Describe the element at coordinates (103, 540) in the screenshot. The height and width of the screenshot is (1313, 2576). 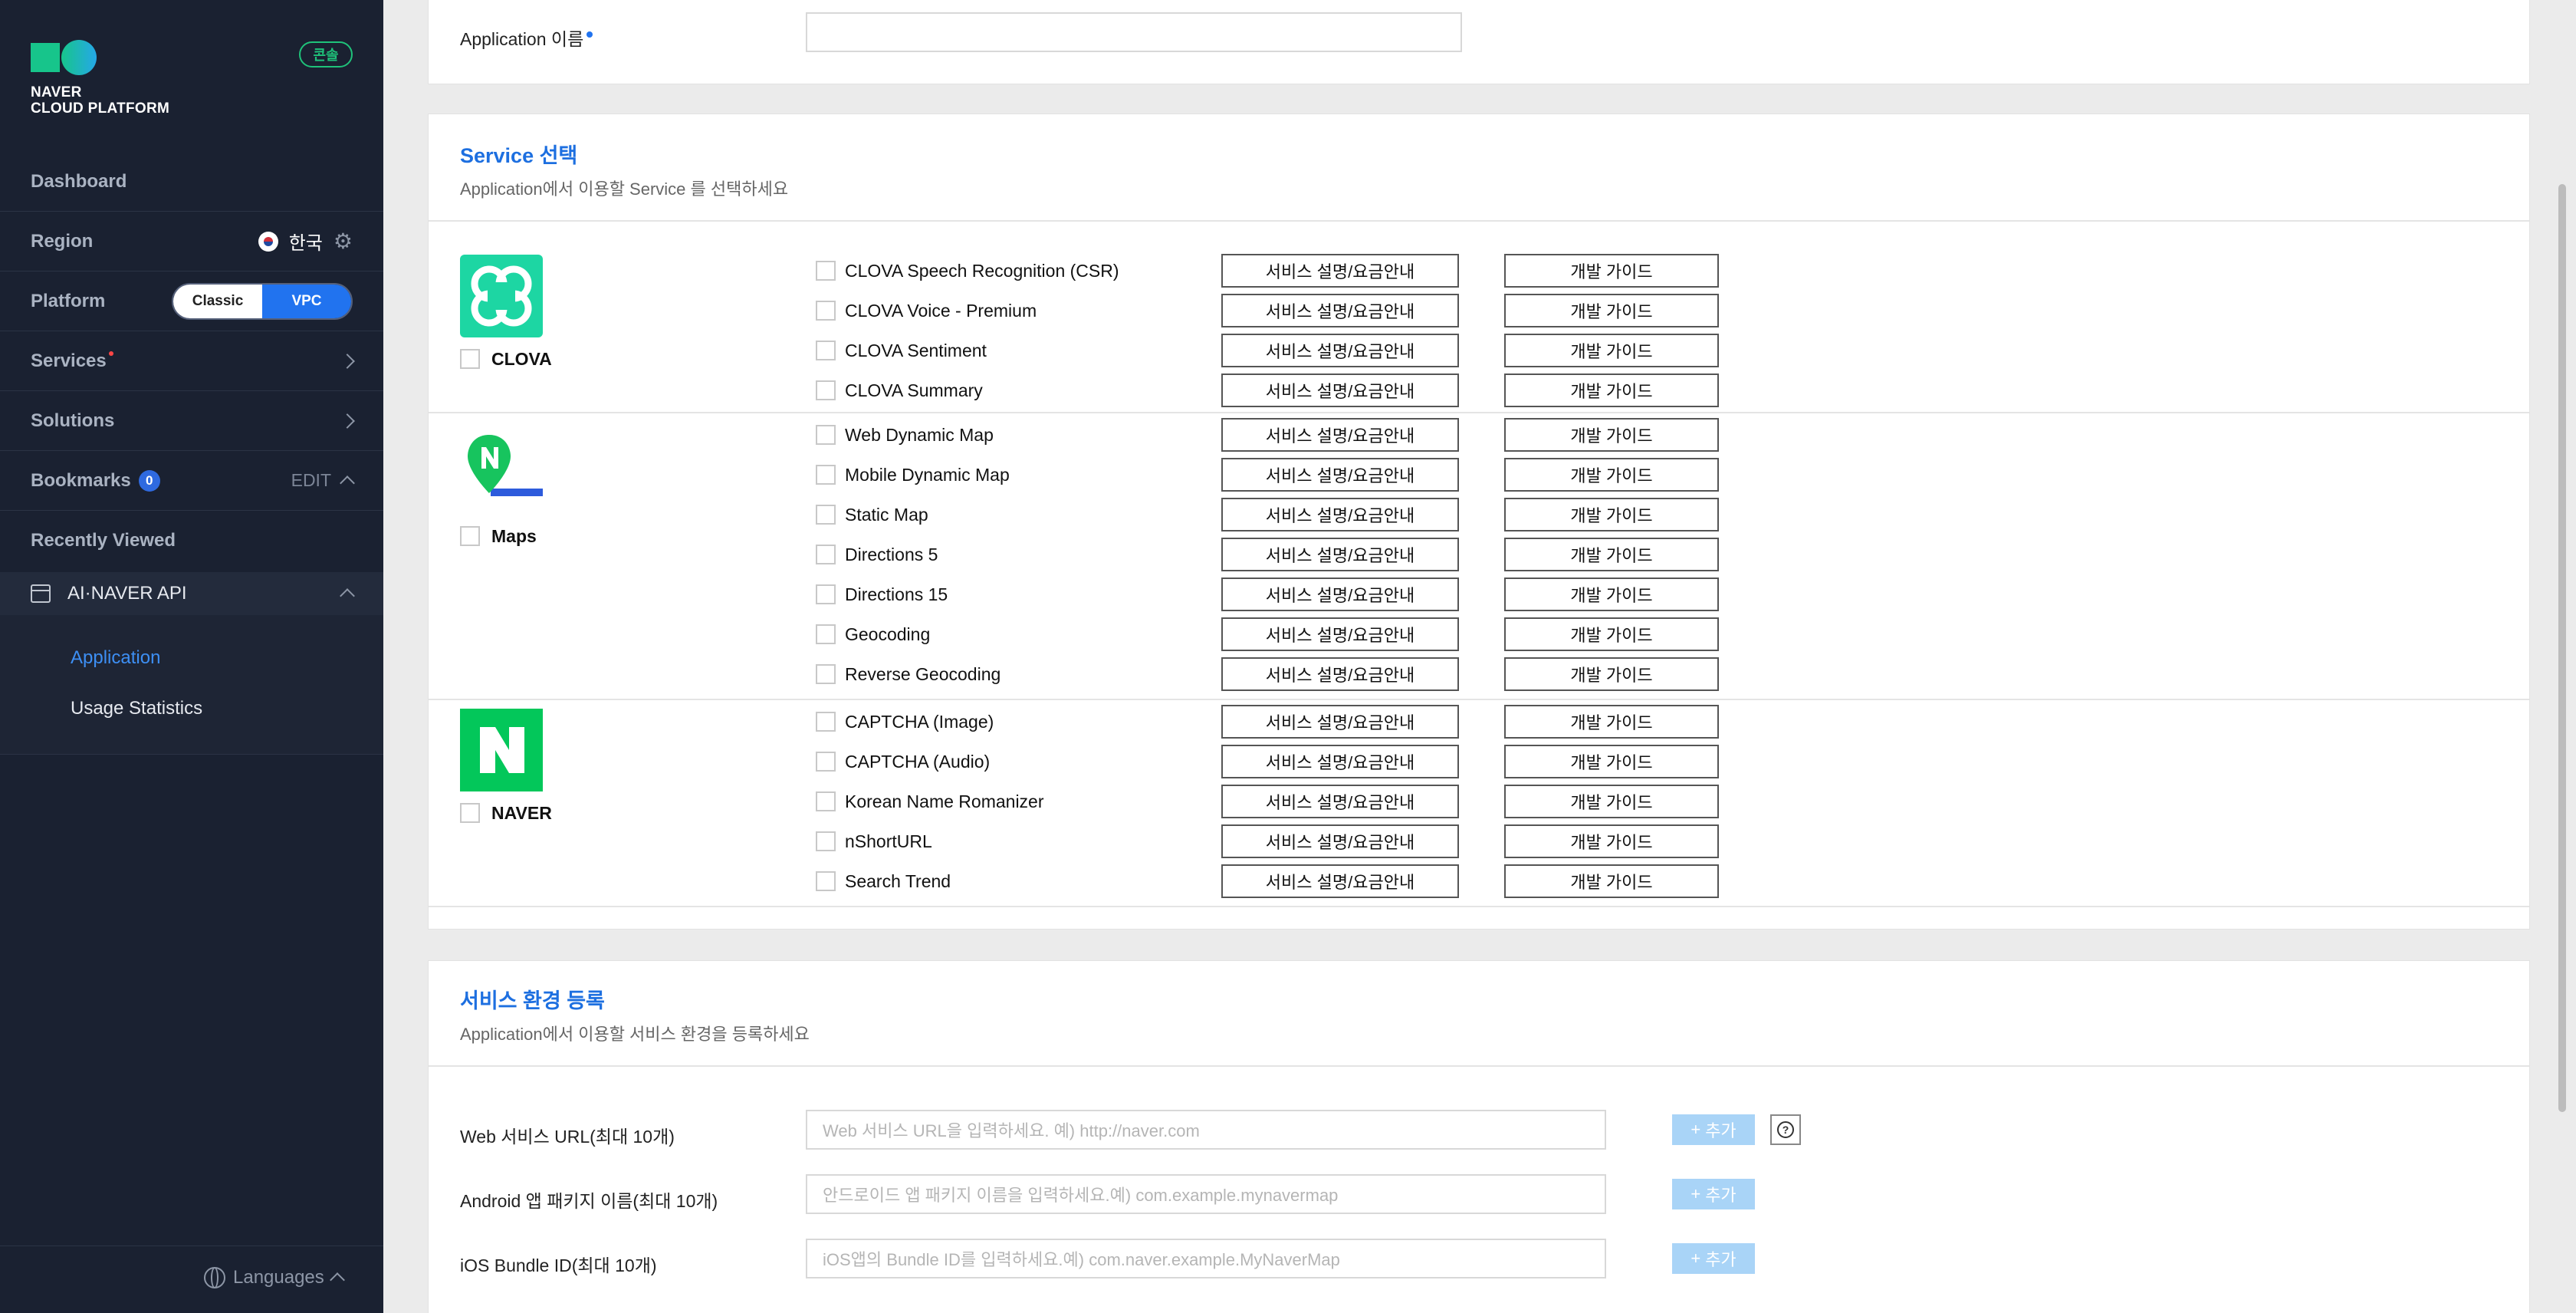
I see `recently-viewed-label: Recently Viewed` at that location.